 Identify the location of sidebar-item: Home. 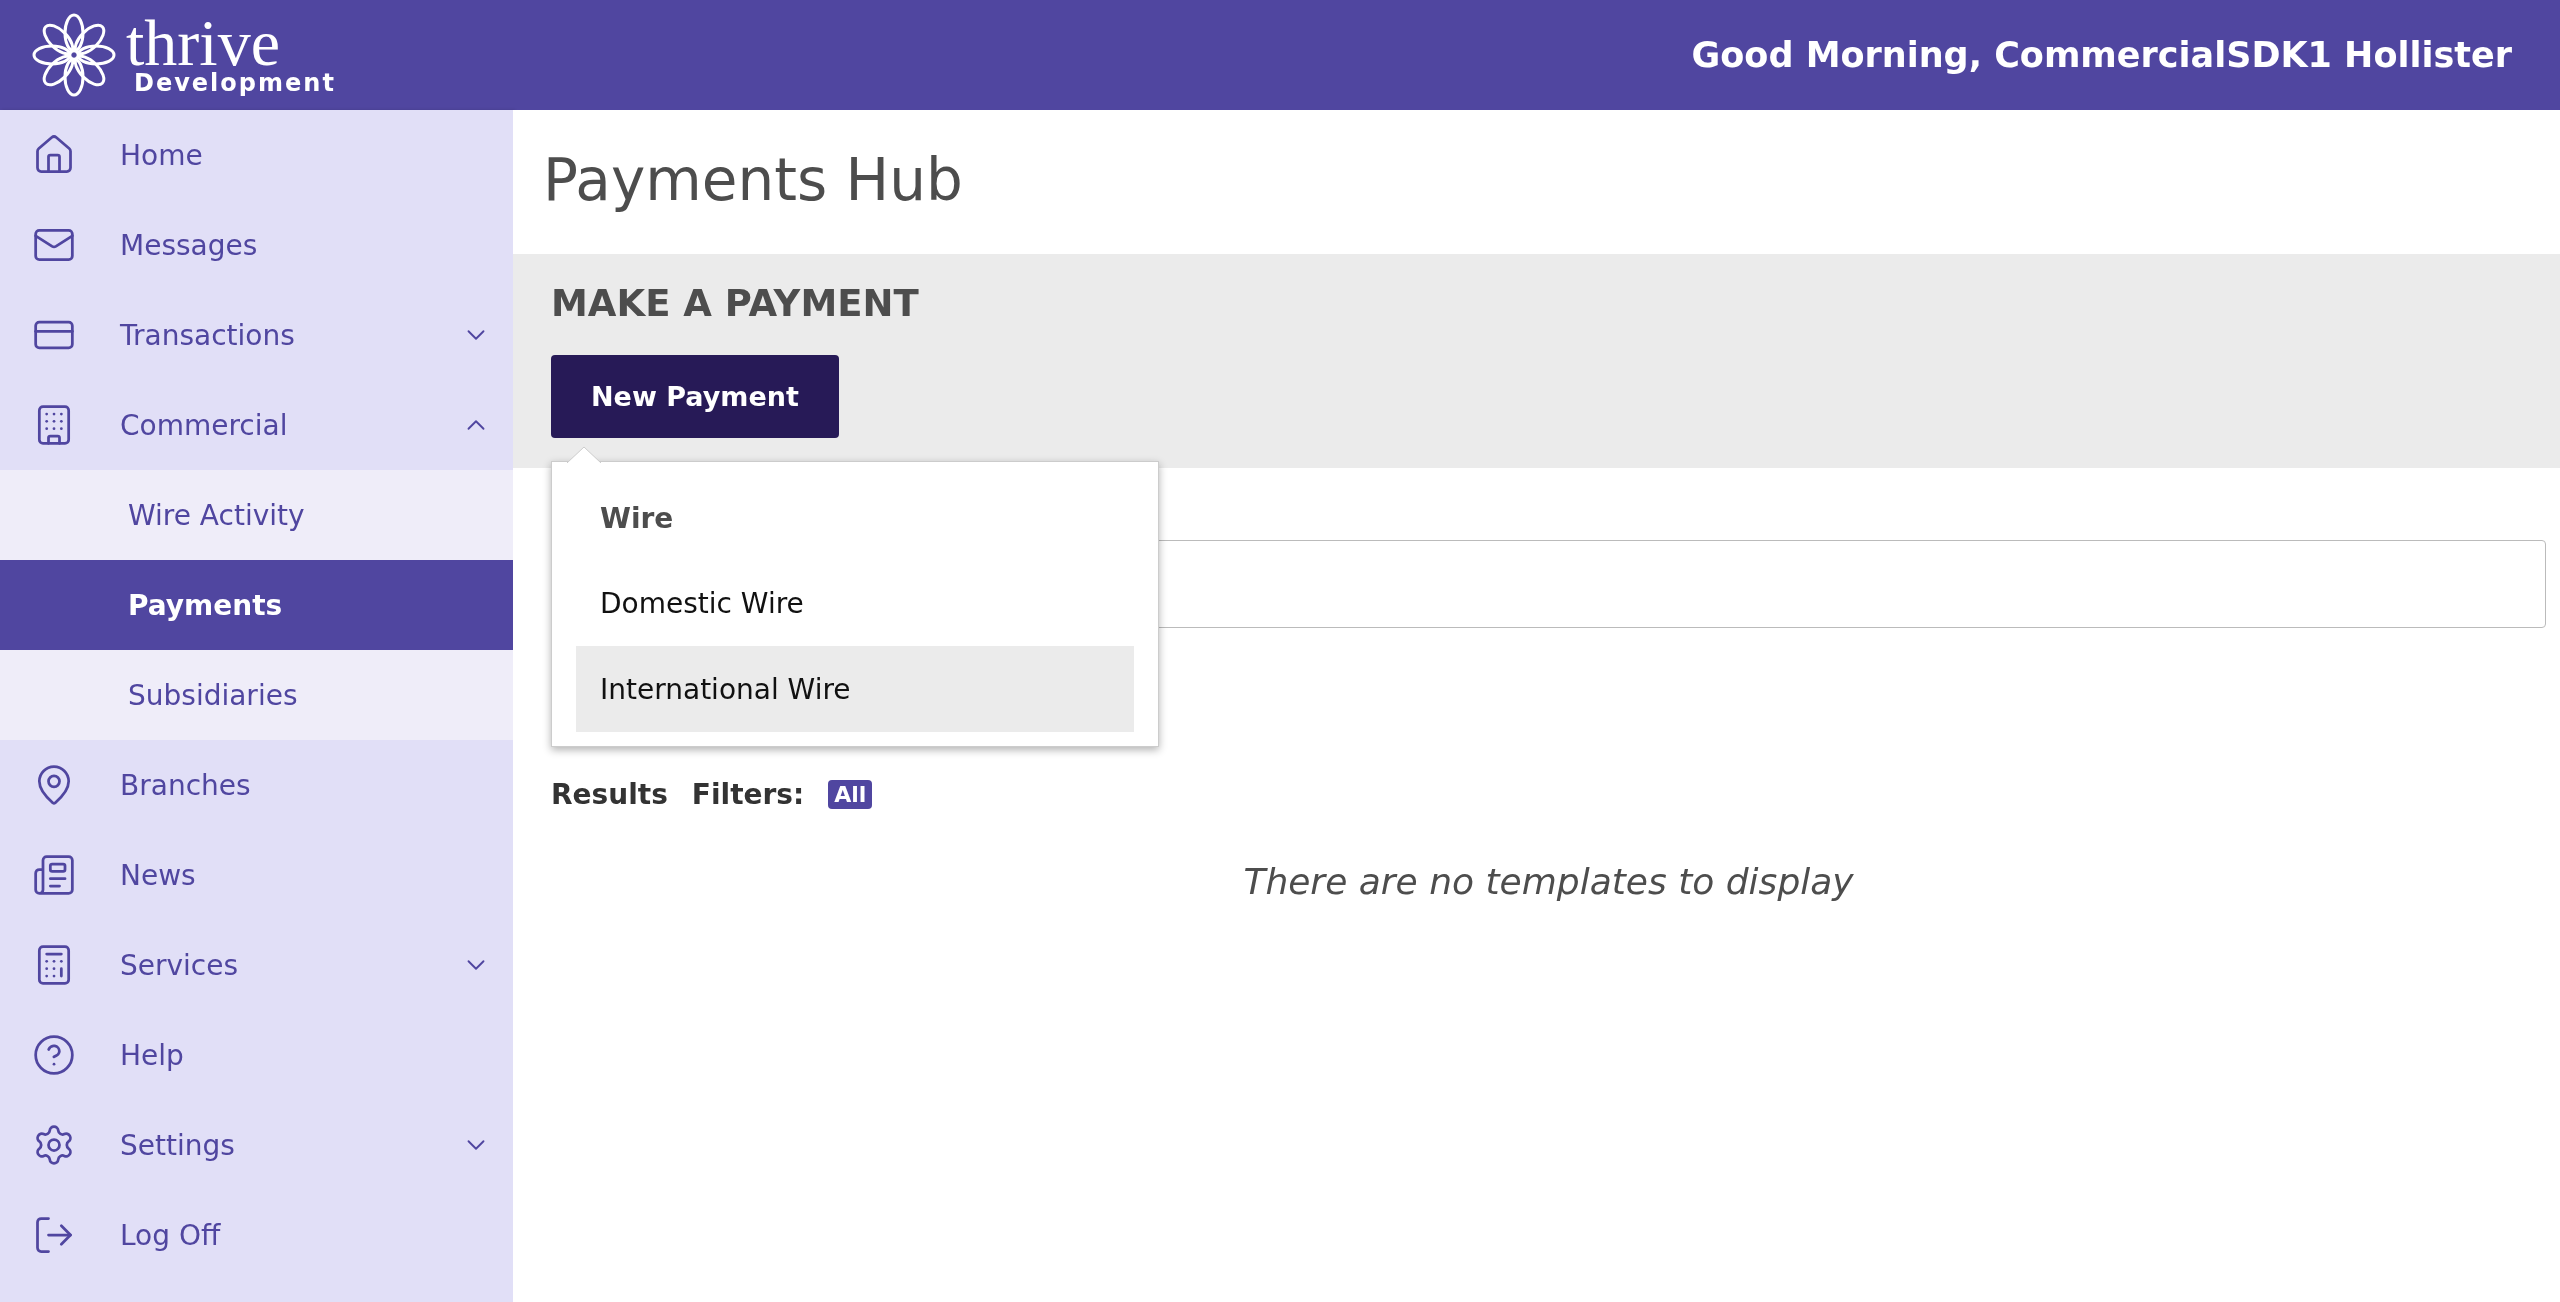
(256, 155).